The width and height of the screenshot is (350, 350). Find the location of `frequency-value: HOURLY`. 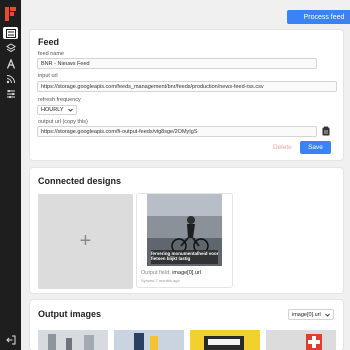

frequency-value: HOURLY is located at coordinates (52, 110).